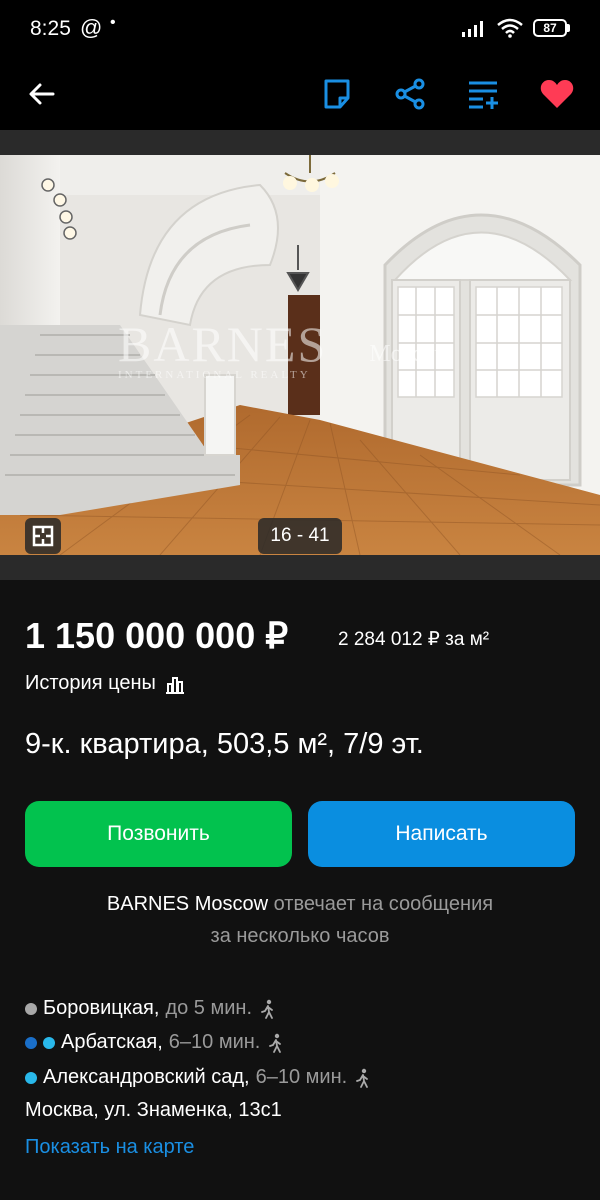 The height and width of the screenshot is (1200, 600). I want to click on status-indicators: 87, so click(515, 28).